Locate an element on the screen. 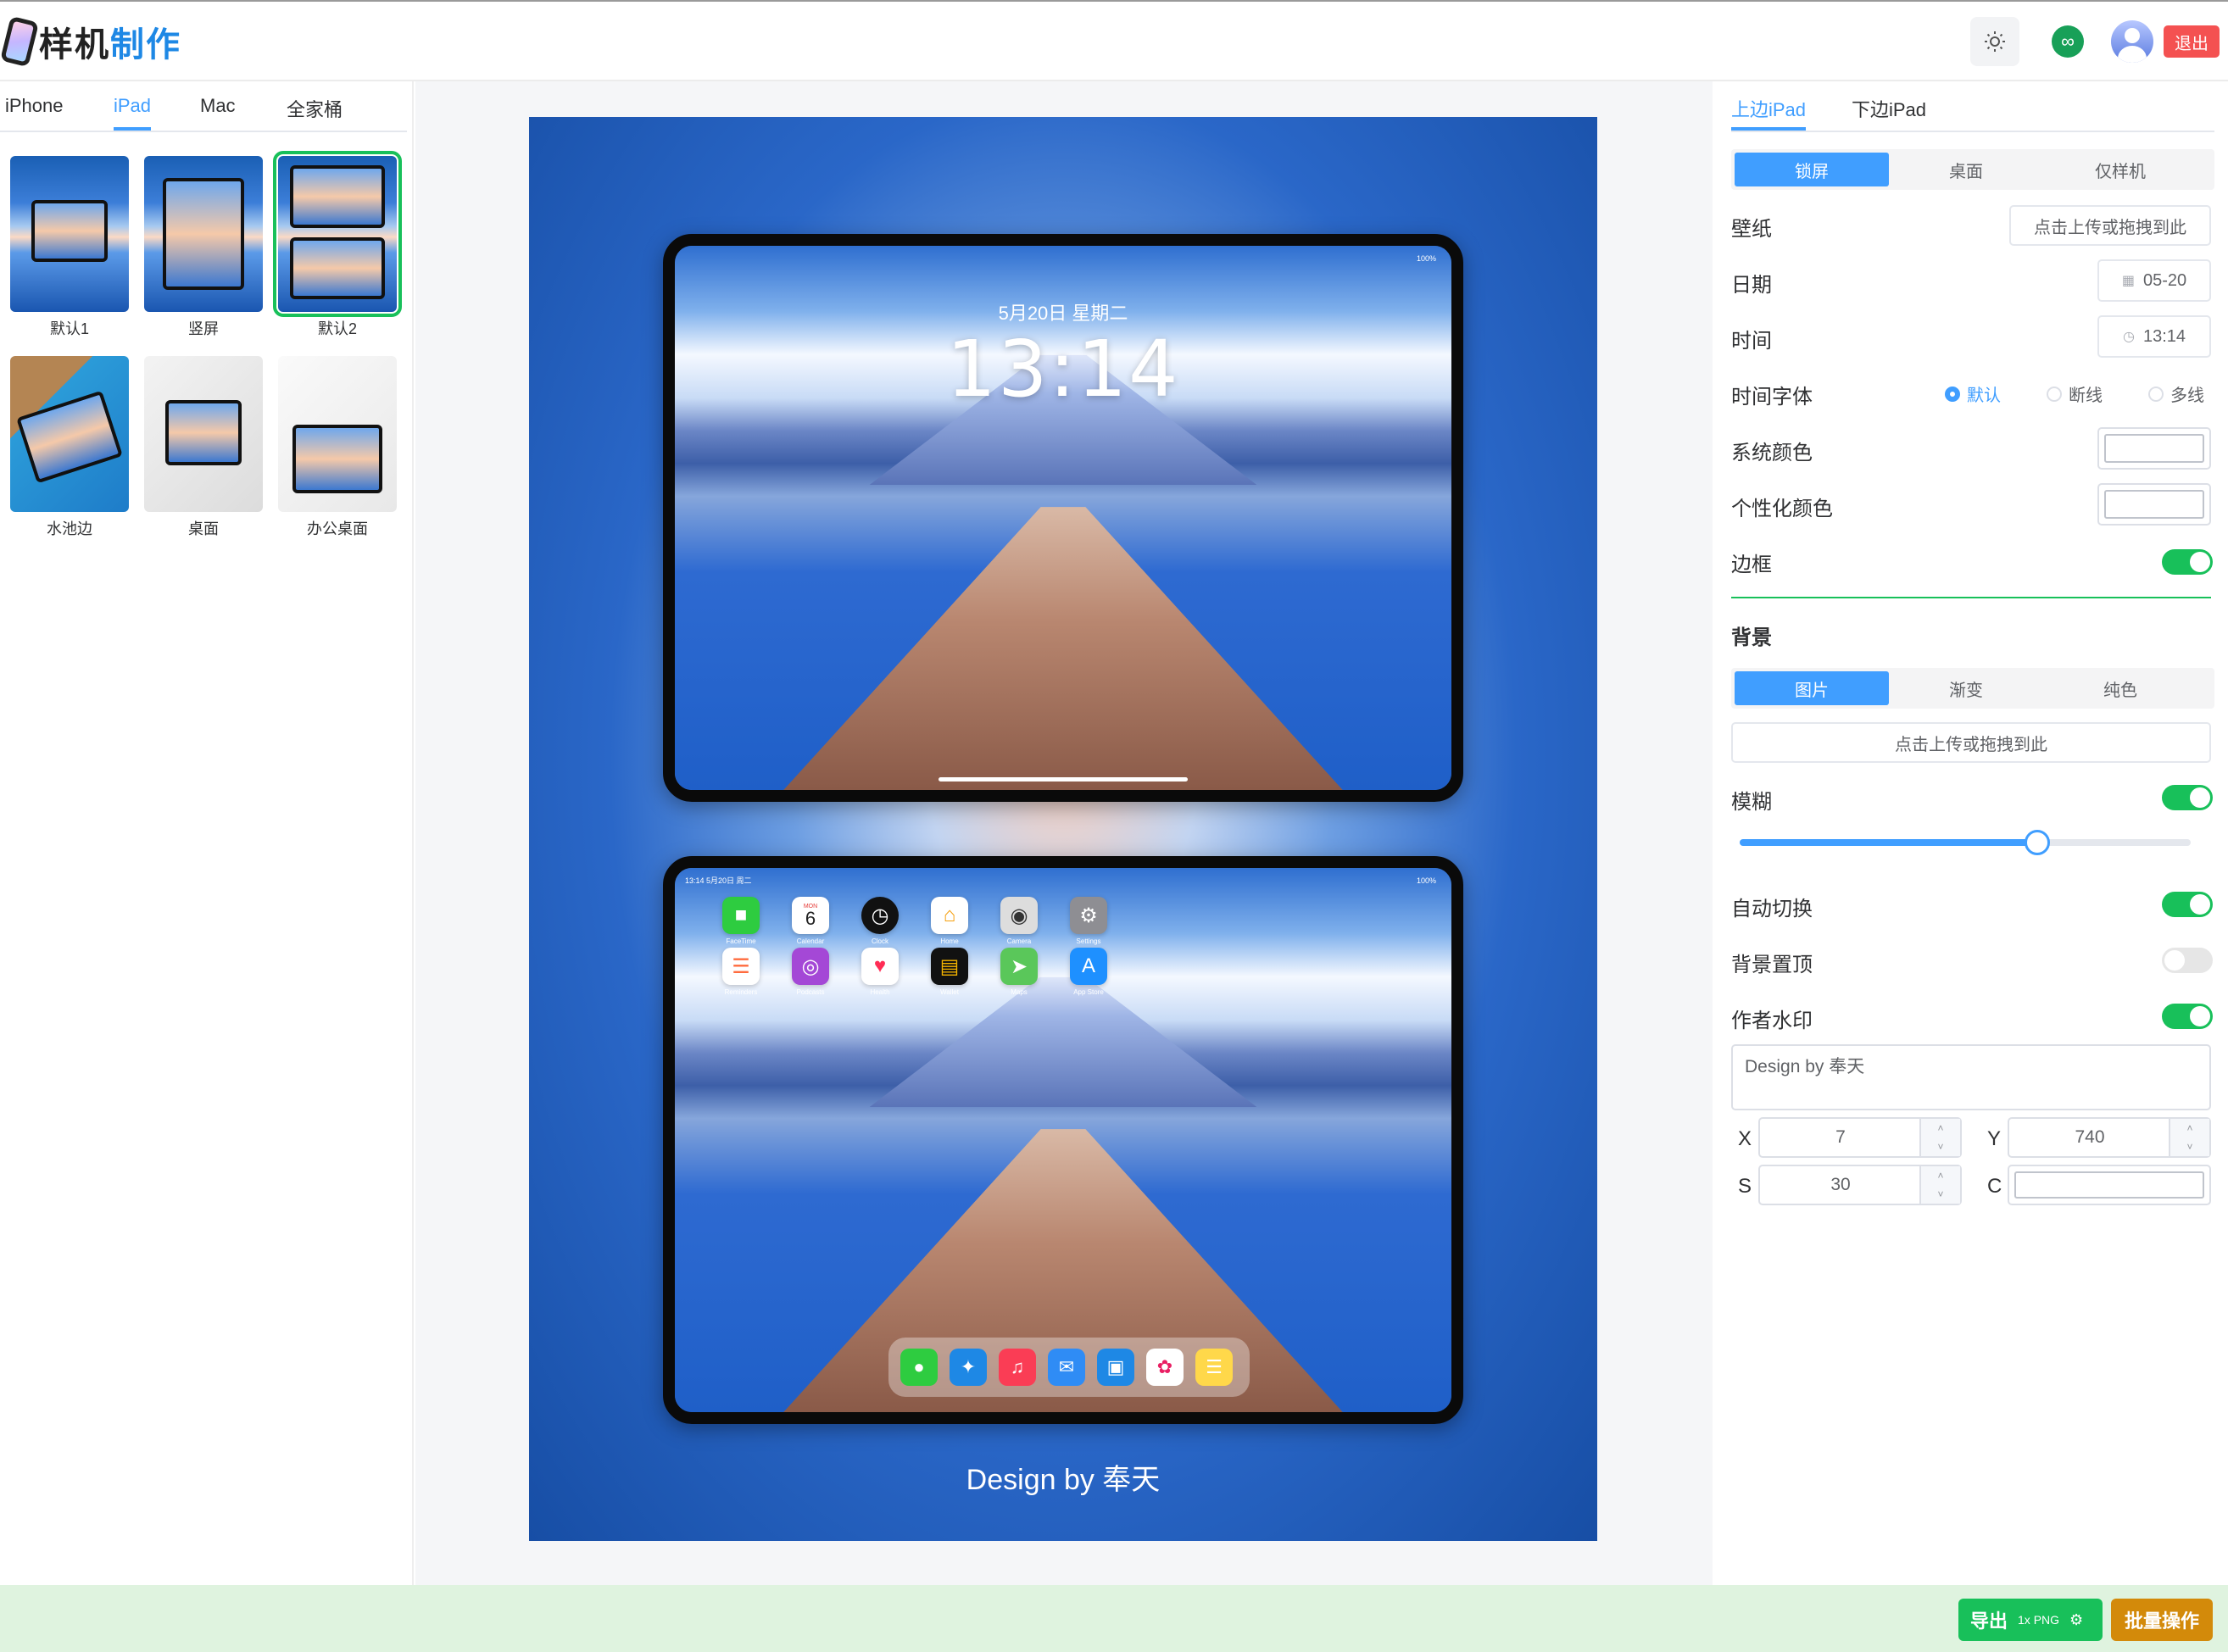 This screenshot has height=1652, width=2228. blur-slider is located at coordinates (1966, 842).